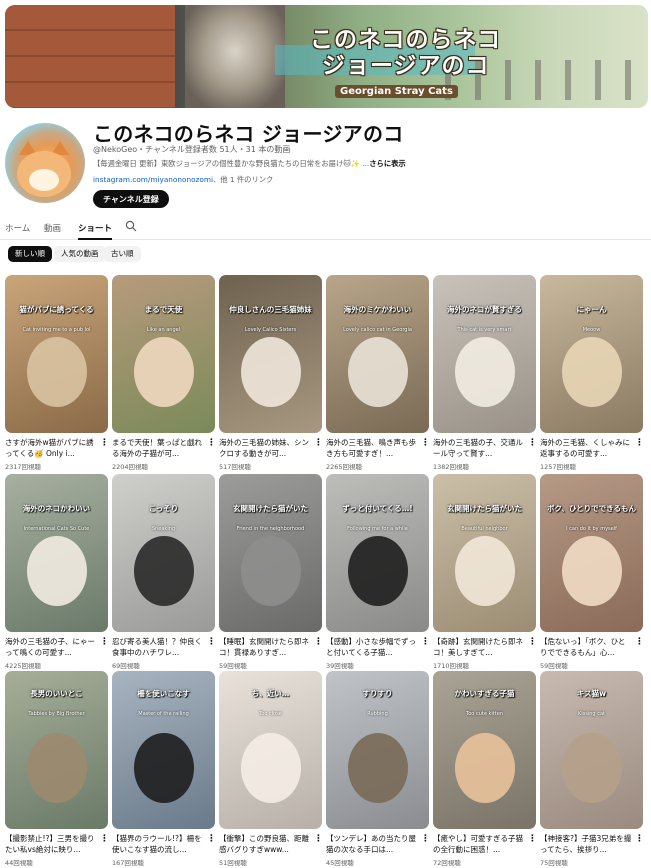 This screenshot has width=651, height=868. What do you see at coordinates (17, 231) in the screenshot?
I see `tab-home: ホーム` at bounding box center [17, 231].